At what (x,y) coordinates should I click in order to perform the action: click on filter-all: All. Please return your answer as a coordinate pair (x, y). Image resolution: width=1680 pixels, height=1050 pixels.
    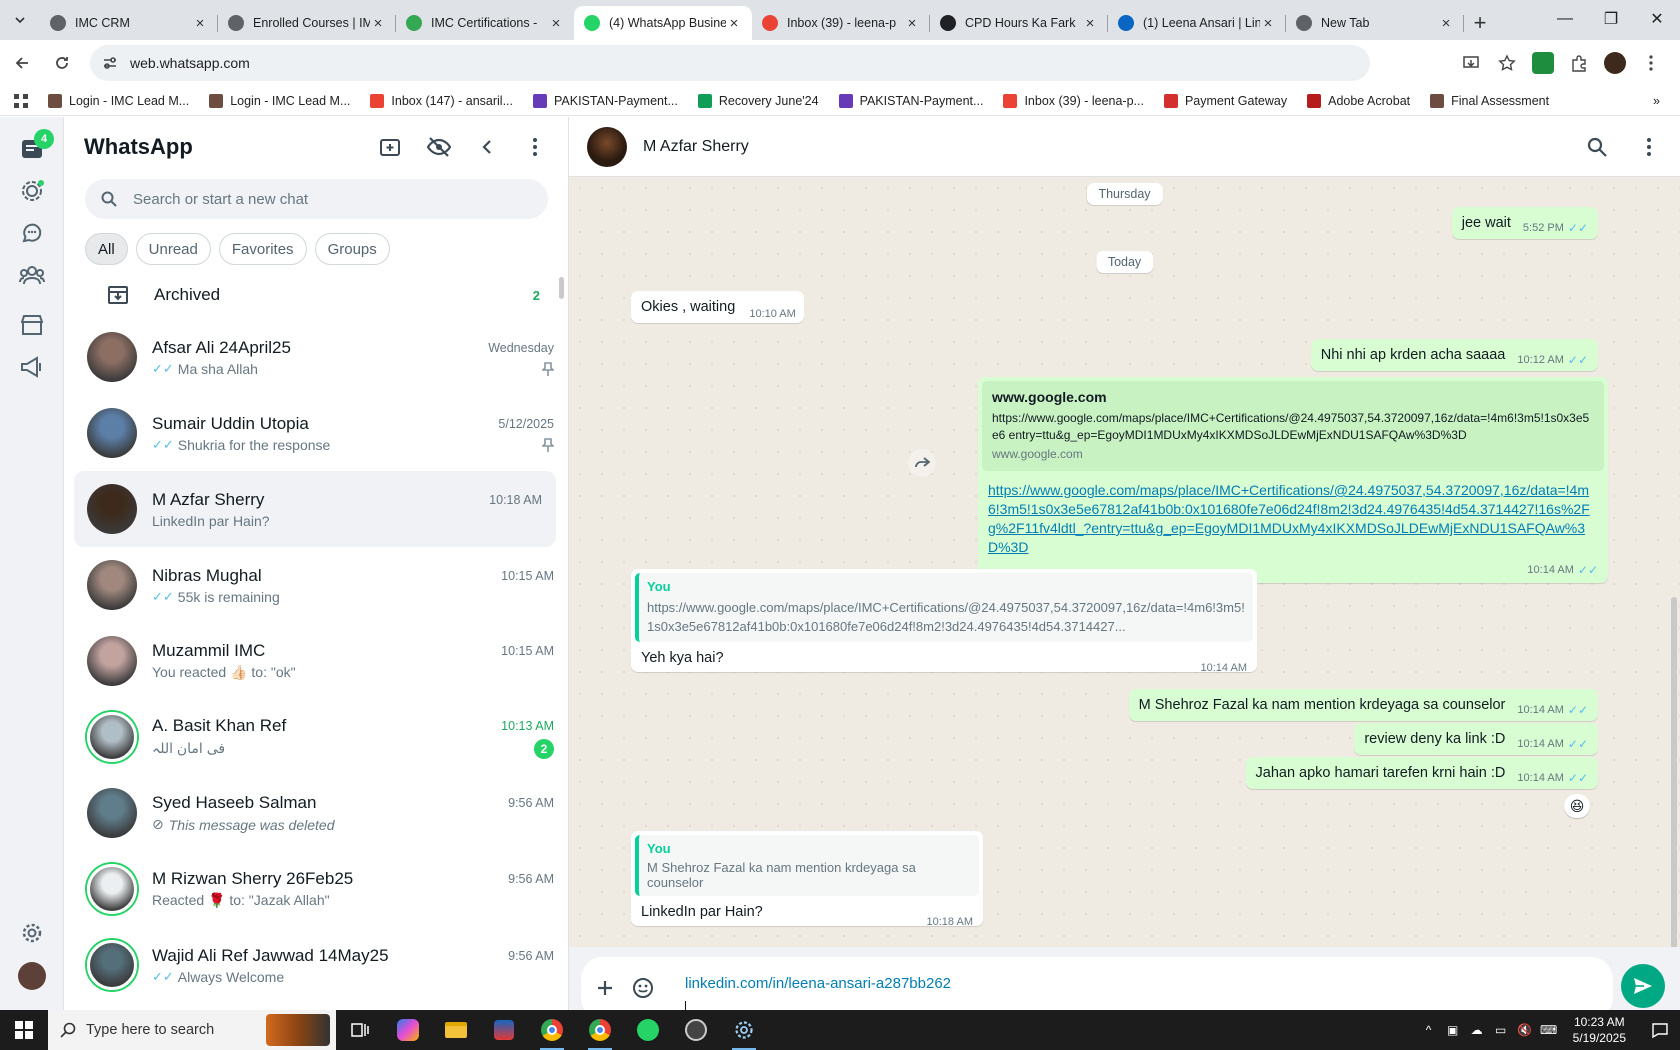
    Looking at the image, I should click on (106, 249).